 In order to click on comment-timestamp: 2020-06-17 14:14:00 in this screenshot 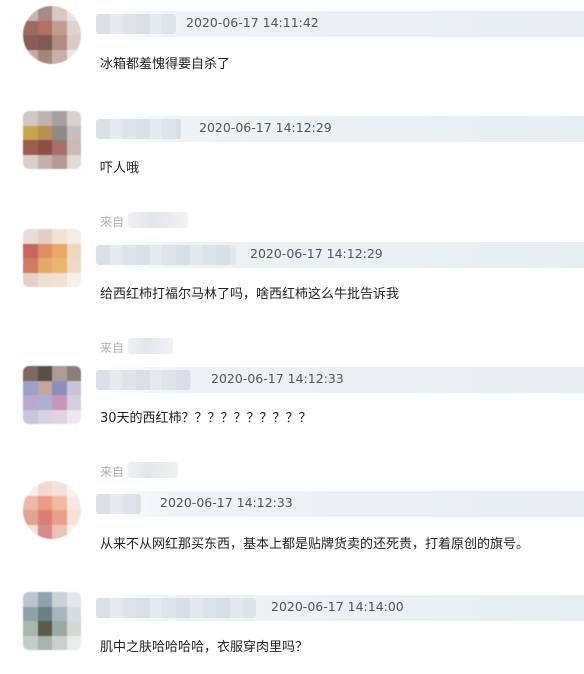, I will do `click(337, 606)`.